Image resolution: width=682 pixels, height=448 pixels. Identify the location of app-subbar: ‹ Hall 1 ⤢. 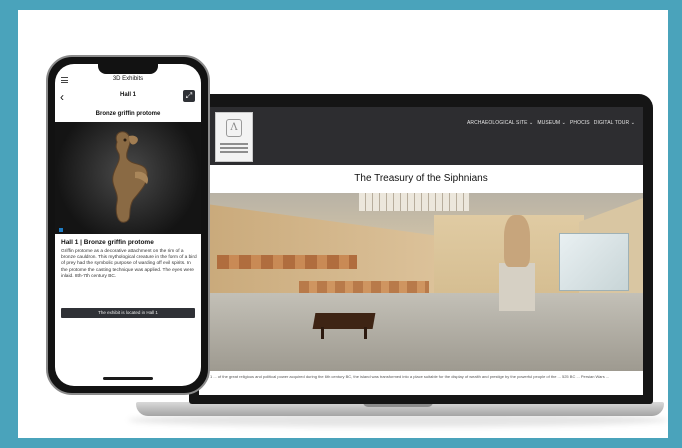
(128, 98).